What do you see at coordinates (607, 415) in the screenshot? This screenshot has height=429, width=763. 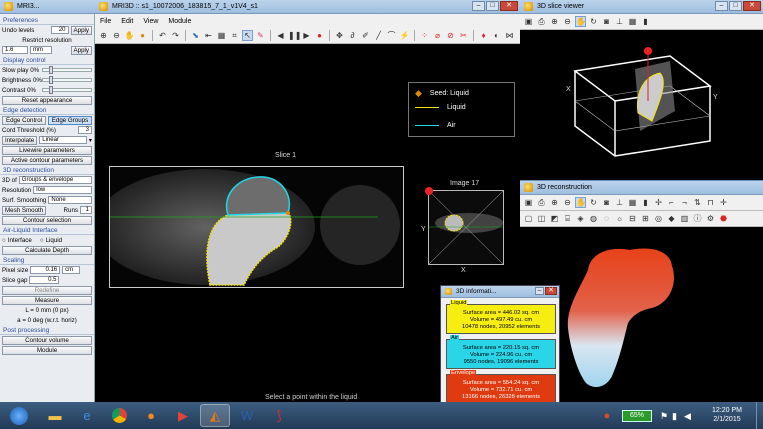 I see `notification-icon: ●` at bounding box center [607, 415].